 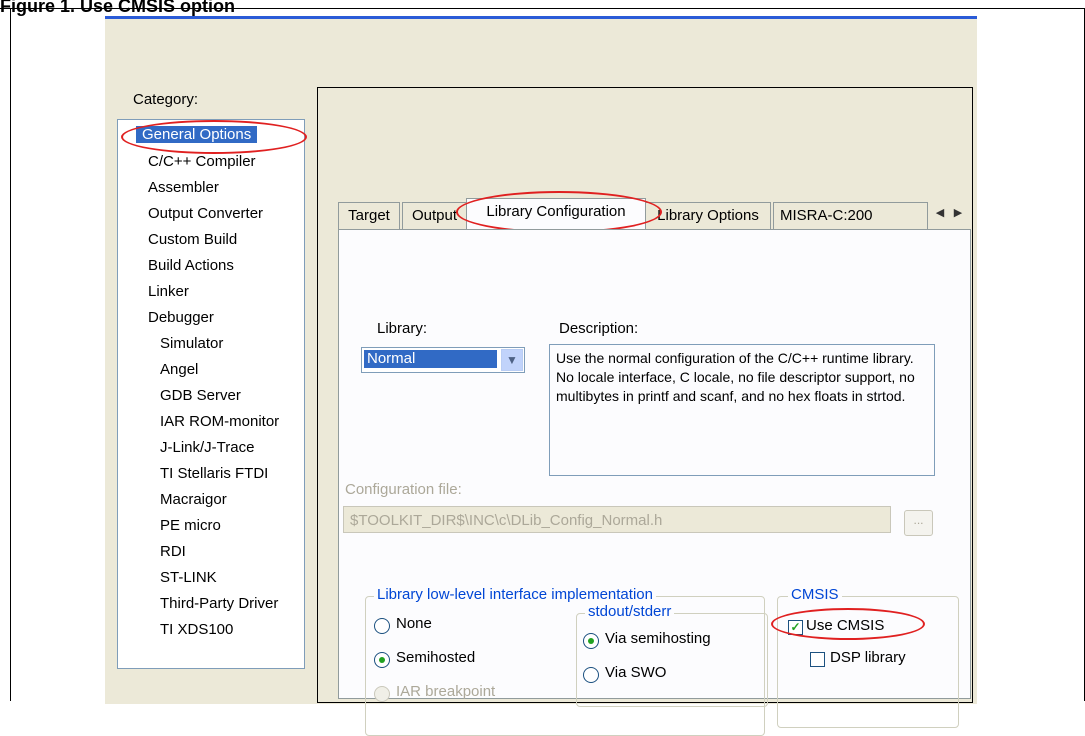 I want to click on library-select: Normal ▼, so click(x=443, y=360).